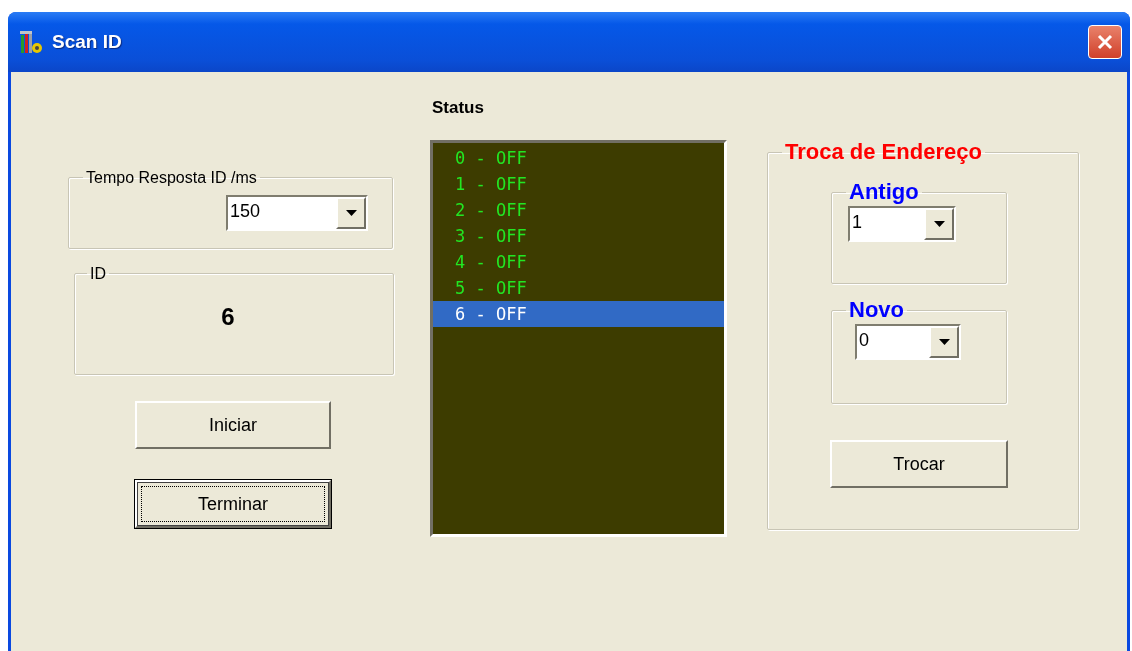 The width and height of the screenshot is (1132, 651). What do you see at coordinates (233, 504) in the screenshot?
I see `action-button: Terminar` at bounding box center [233, 504].